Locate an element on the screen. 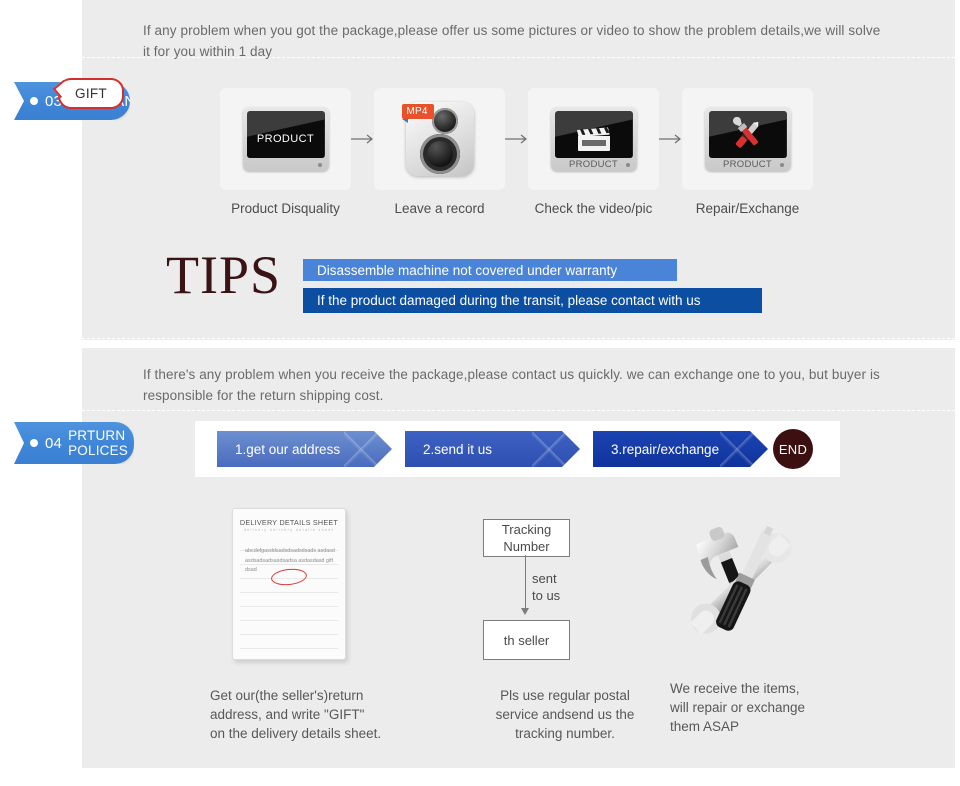 This screenshot has width=960, height=786. sidebar-tab-return-policies: 04 PRTURN POLICES is located at coordinates (74, 443).